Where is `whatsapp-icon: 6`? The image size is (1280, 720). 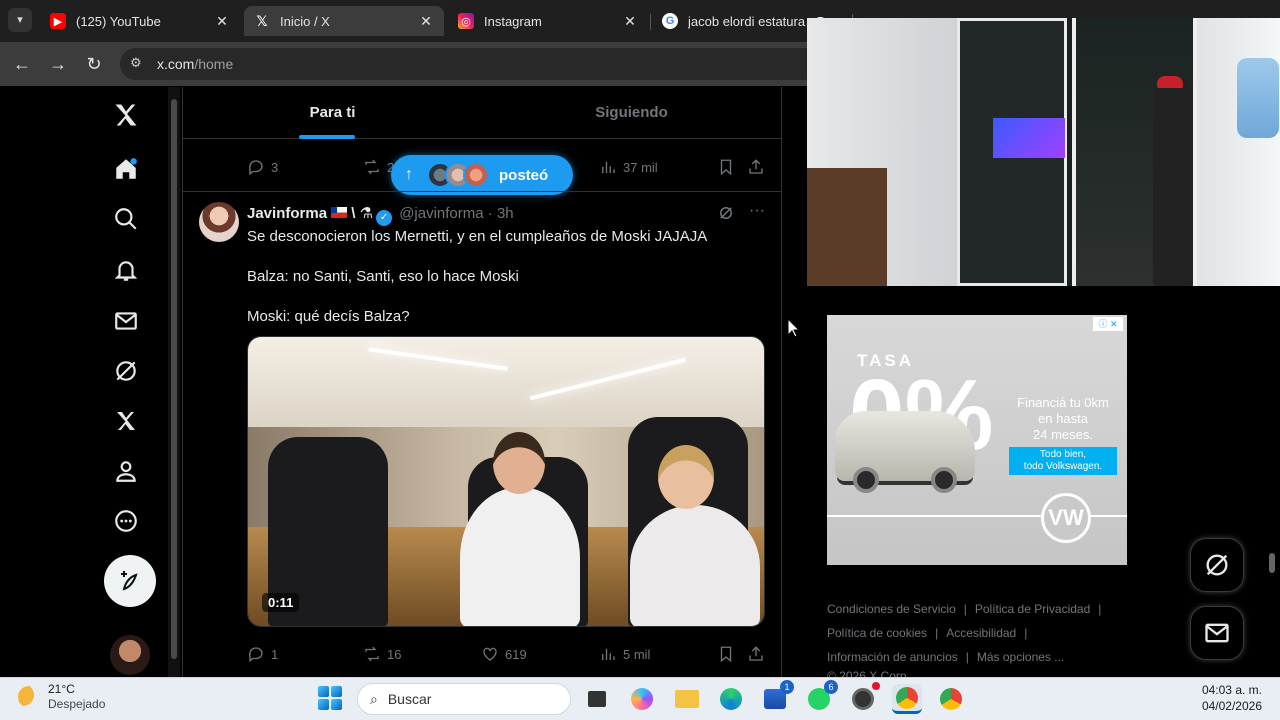
whatsapp-icon: 6 is located at coordinates (821, 697).